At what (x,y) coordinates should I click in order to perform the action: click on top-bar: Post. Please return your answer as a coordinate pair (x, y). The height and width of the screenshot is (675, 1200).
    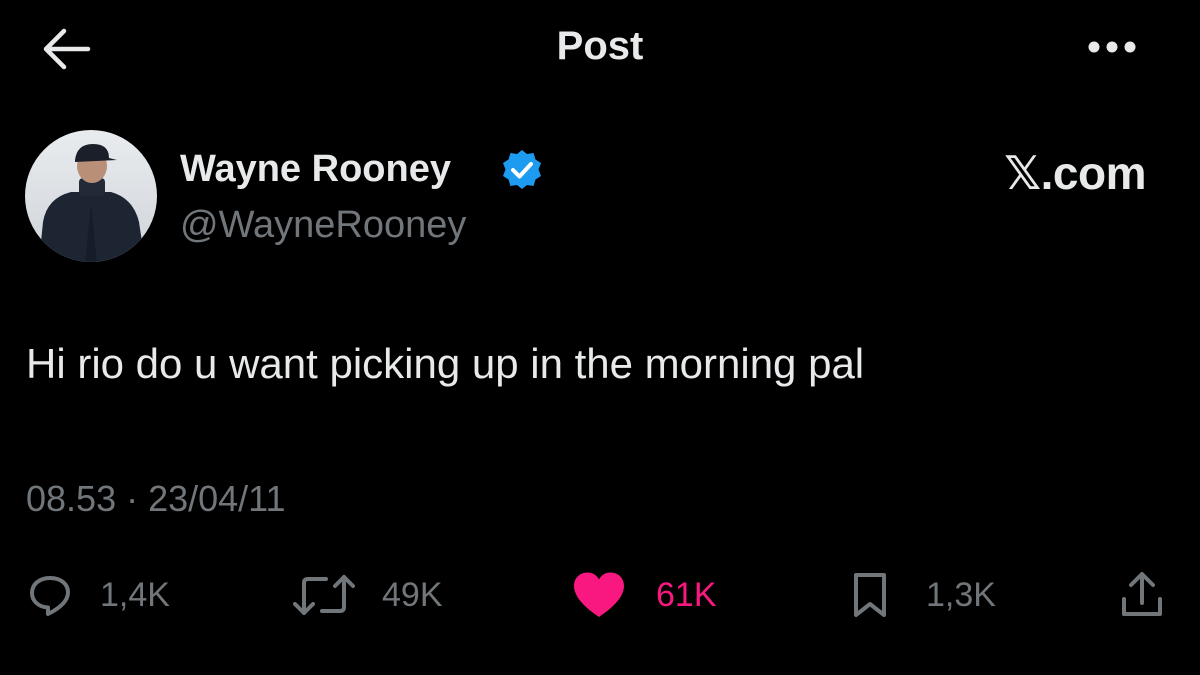
    Looking at the image, I should click on (600, 48).